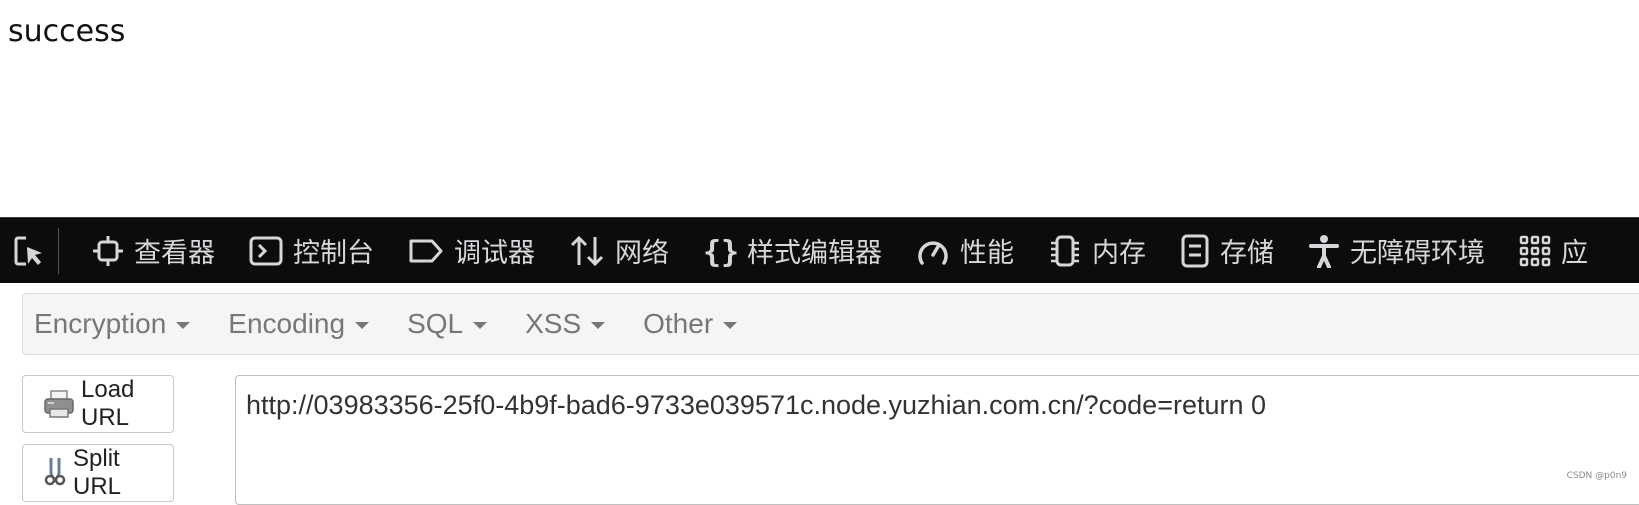  I want to click on menu-encoding: Encoding, so click(298, 324).